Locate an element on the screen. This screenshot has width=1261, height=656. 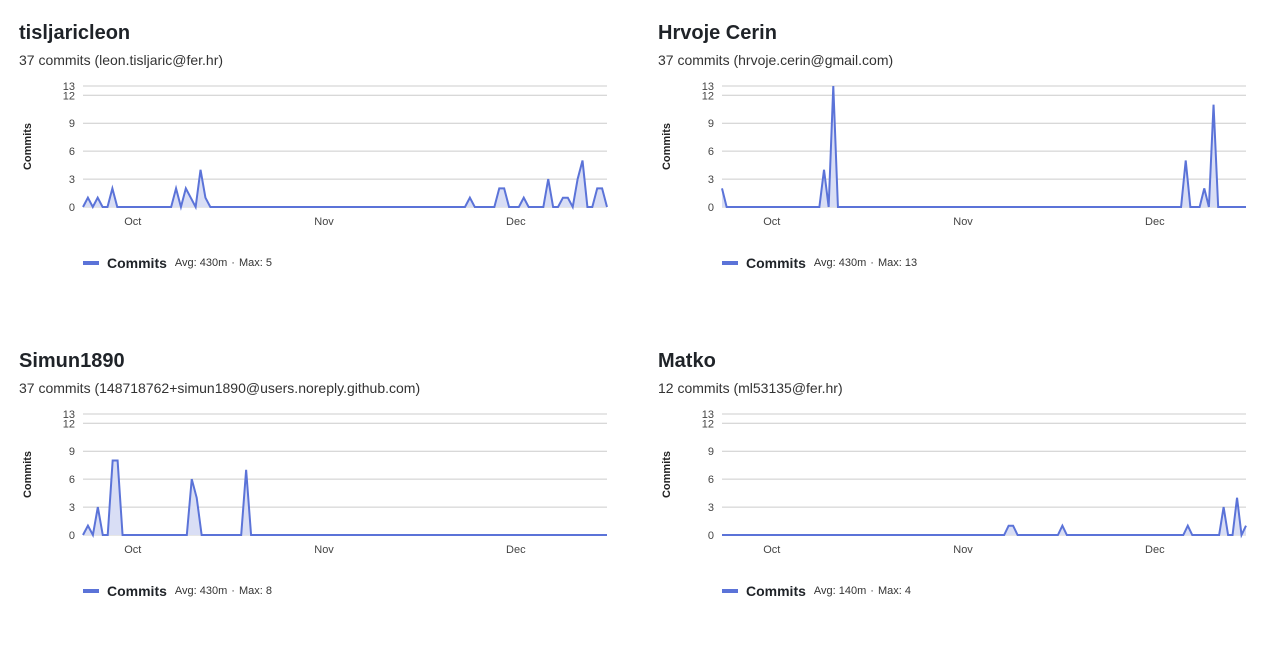
chart-legend: Commits Avg: 430m · Max: 8 is located at coordinates (177, 591).